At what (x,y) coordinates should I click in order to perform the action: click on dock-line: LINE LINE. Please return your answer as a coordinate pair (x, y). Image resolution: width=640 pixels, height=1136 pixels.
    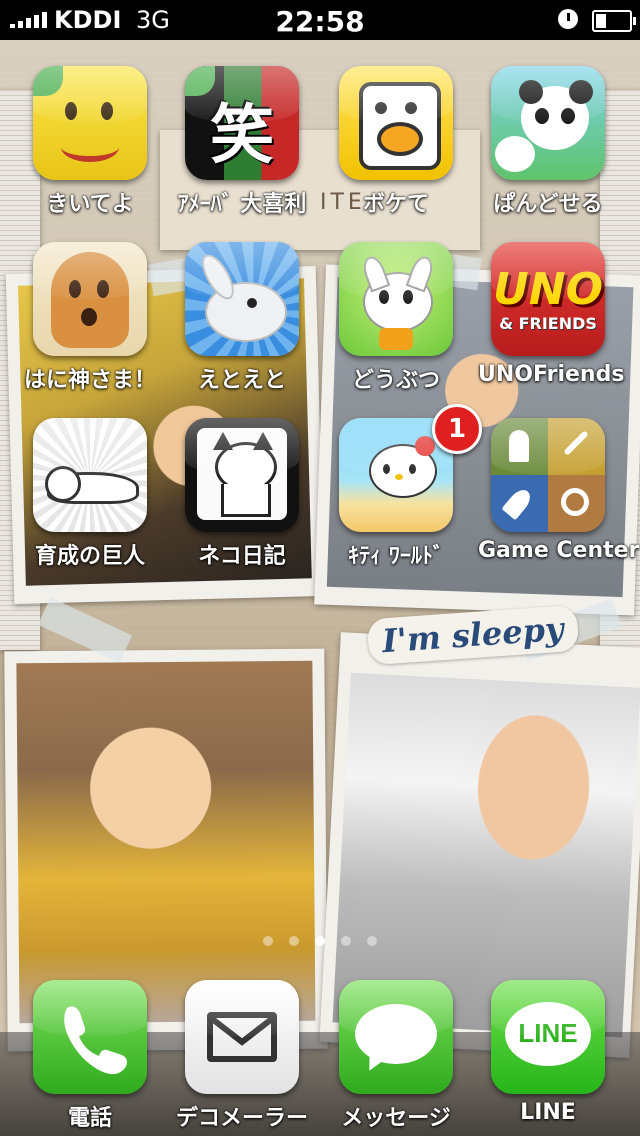
    Looking at the image, I should click on (548, 1052).